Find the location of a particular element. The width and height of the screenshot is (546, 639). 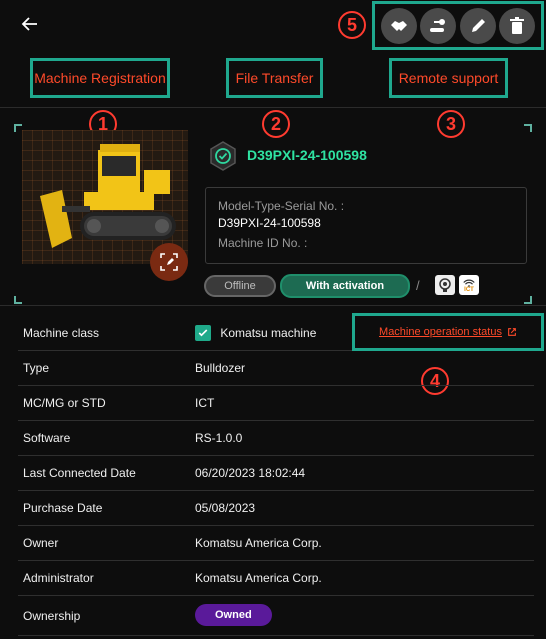

detail-value: Bulldozer is located at coordinates (220, 368).